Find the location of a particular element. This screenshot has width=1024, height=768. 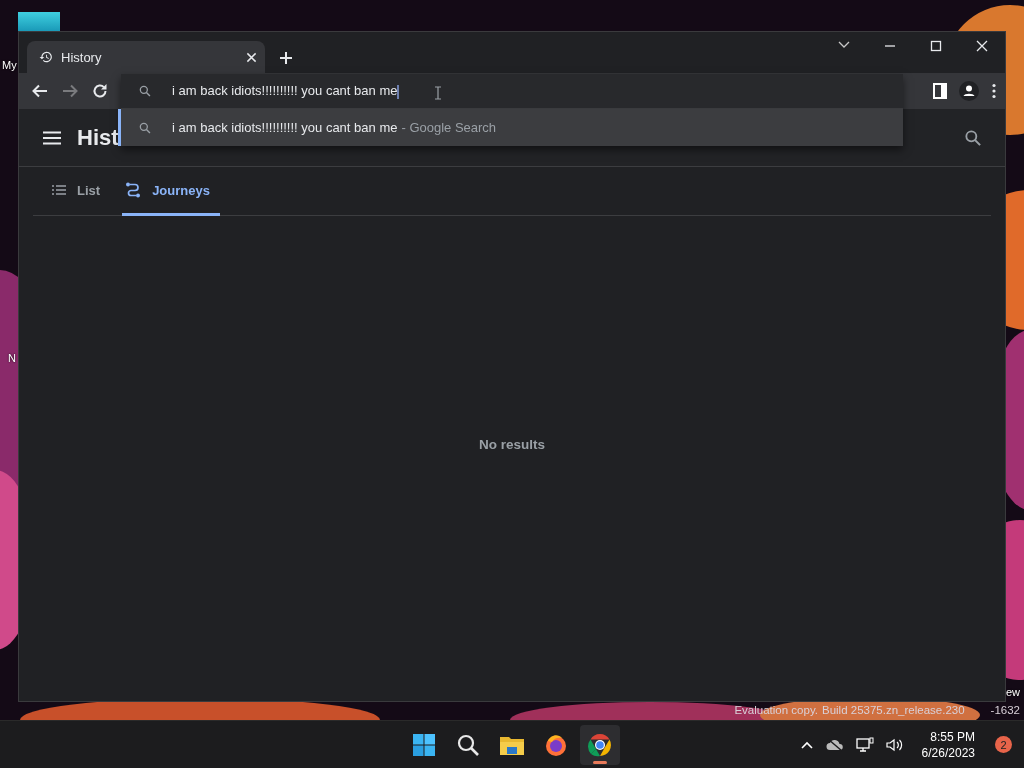

browser-tab: History is located at coordinates (146, 57).